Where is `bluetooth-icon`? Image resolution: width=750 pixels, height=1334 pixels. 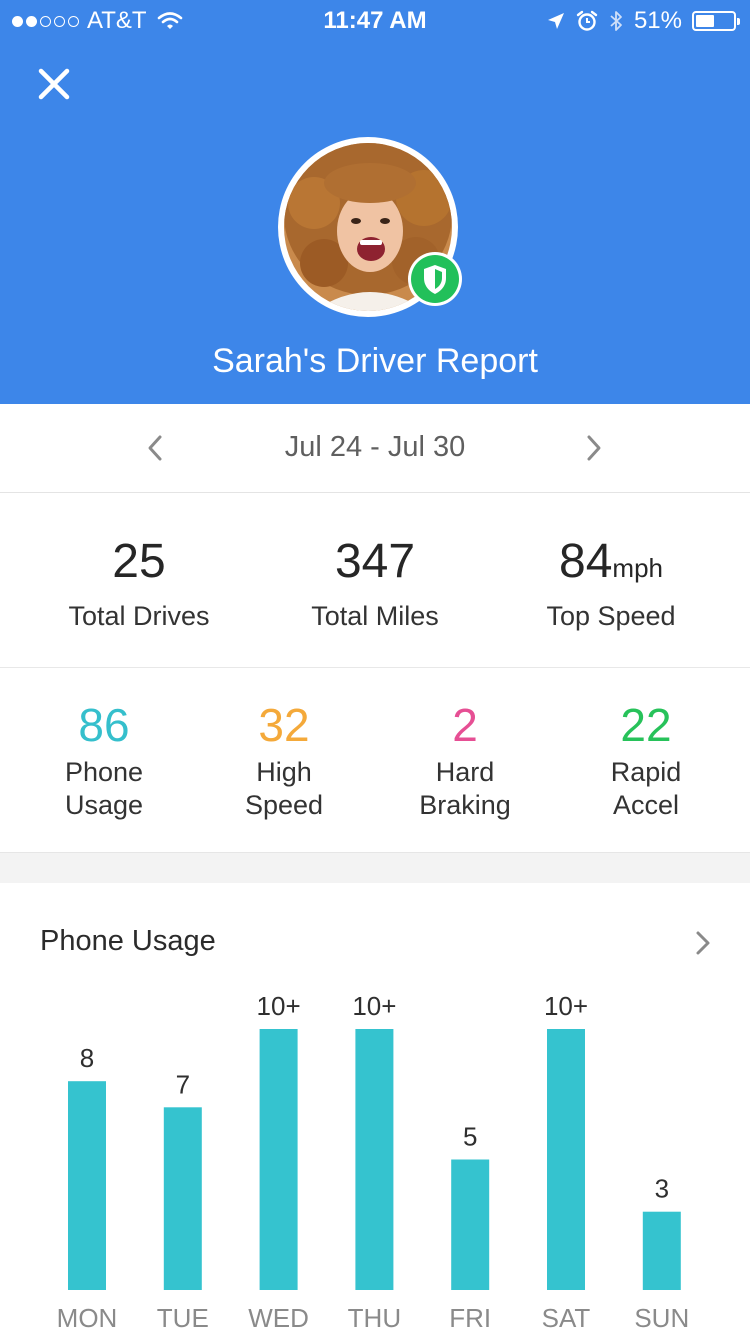
bluetooth-icon is located at coordinates (616, 21).